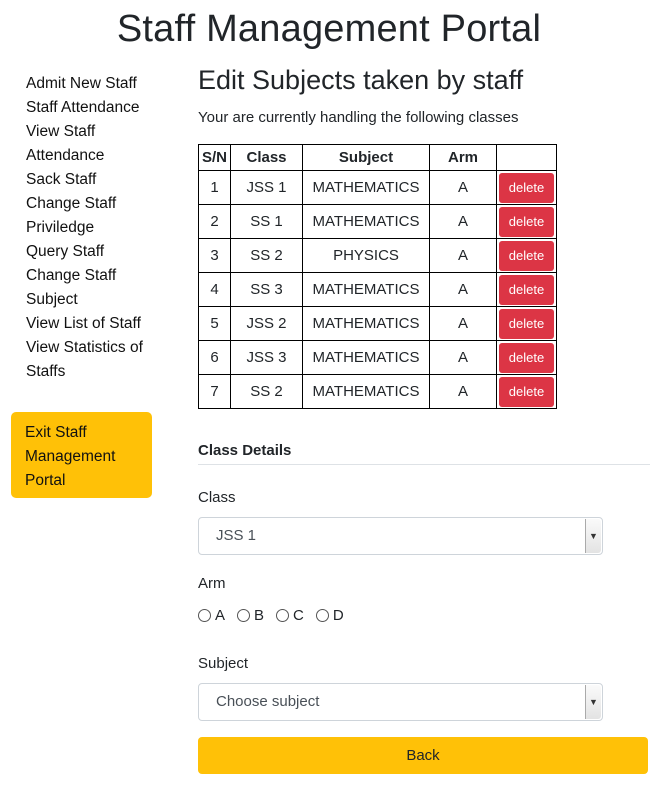 The width and height of the screenshot is (668, 794). What do you see at coordinates (214, 187) in the screenshot?
I see `cell-sn: 1` at bounding box center [214, 187].